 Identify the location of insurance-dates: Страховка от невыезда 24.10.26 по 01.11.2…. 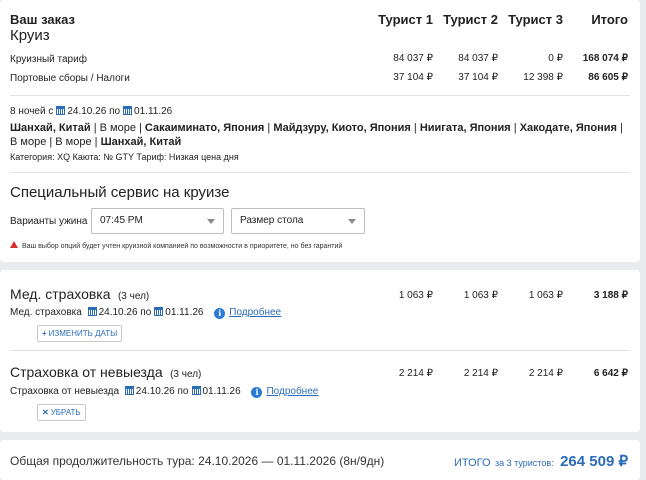
(164, 392).